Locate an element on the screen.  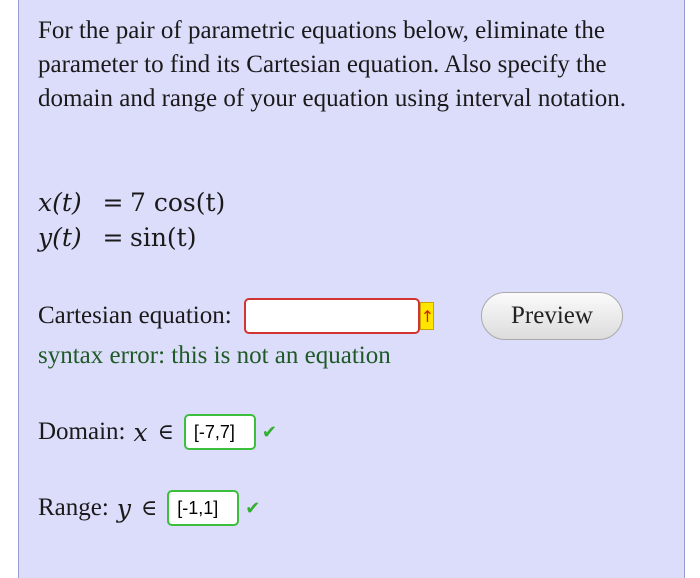
range-row: Range: y ∈ ✔ is located at coordinates (149, 508).